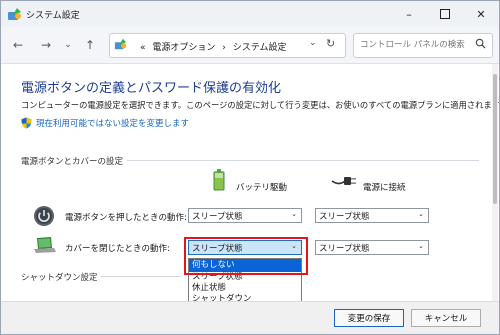 This screenshot has height=335, width=500. What do you see at coordinates (262, 188) in the screenshot?
I see `column-battery: バッテリ駆動` at bounding box center [262, 188].